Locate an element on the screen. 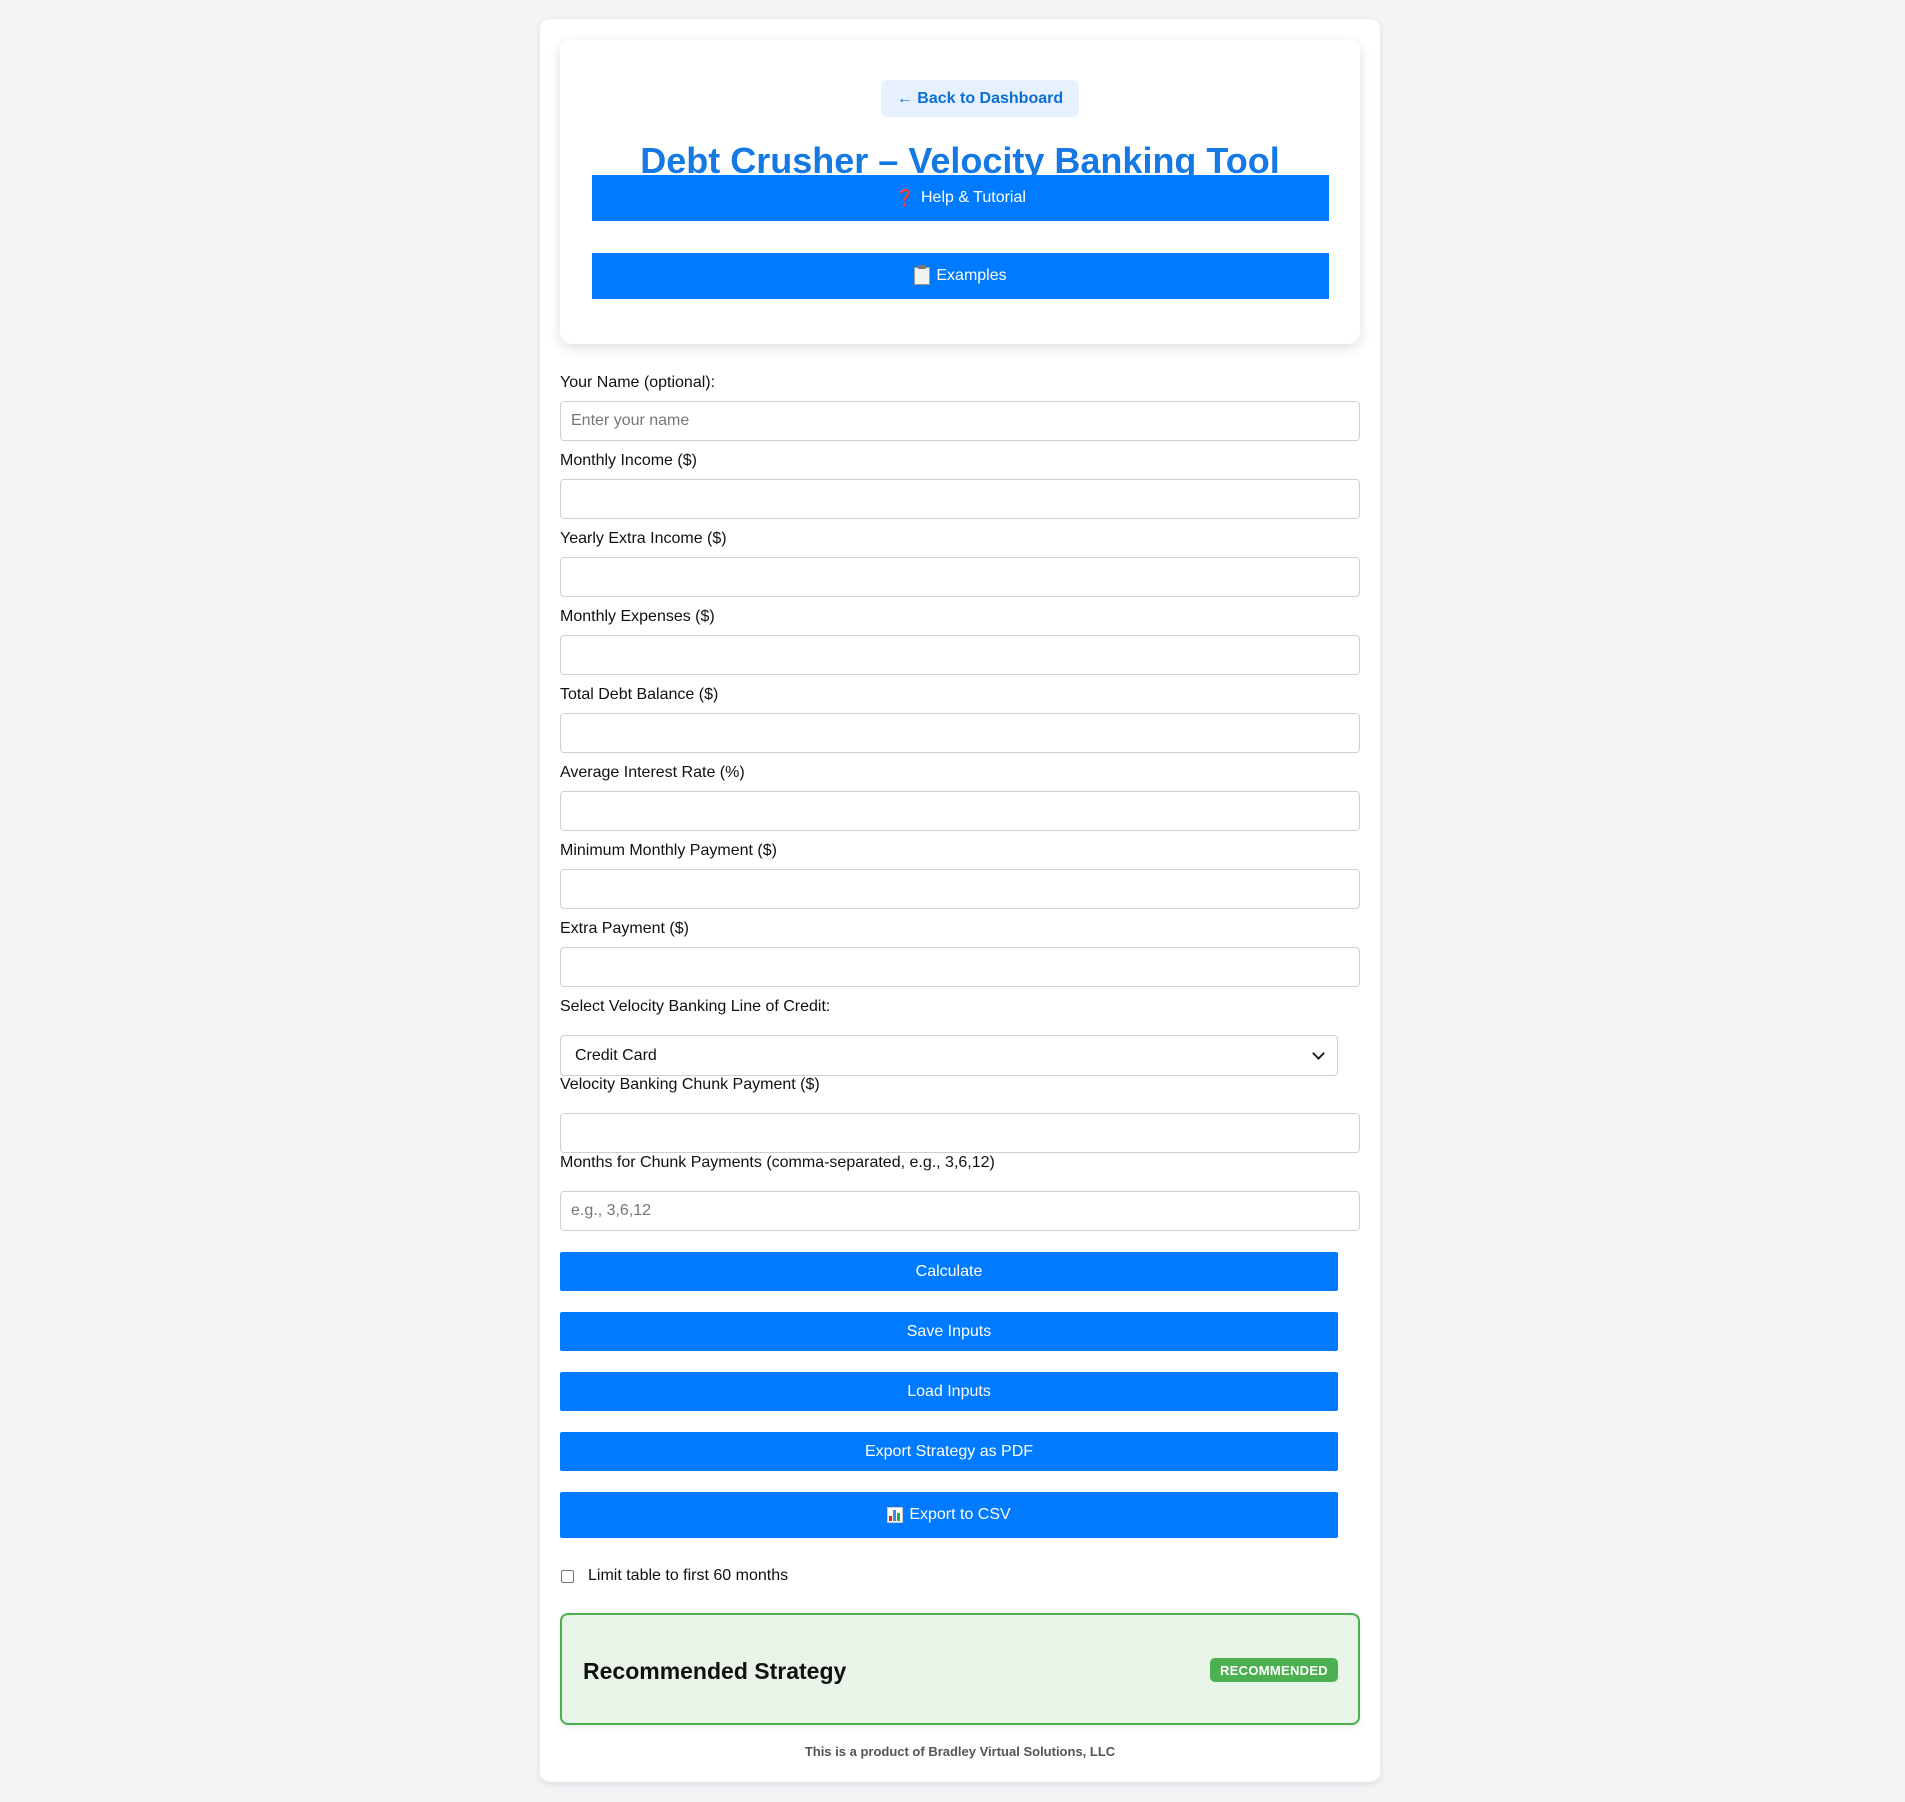 This screenshot has width=1905, height=1802. total-debt-input is located at coordinates (960, 733).